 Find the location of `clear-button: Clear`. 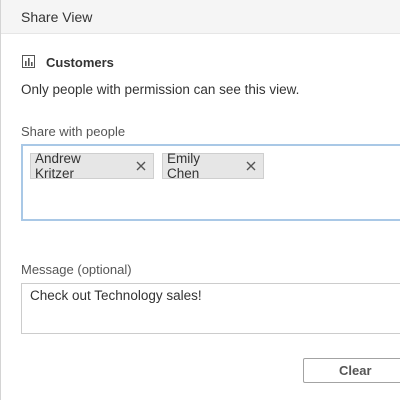

clear-button: Clear is located at coordinates (351, 370).